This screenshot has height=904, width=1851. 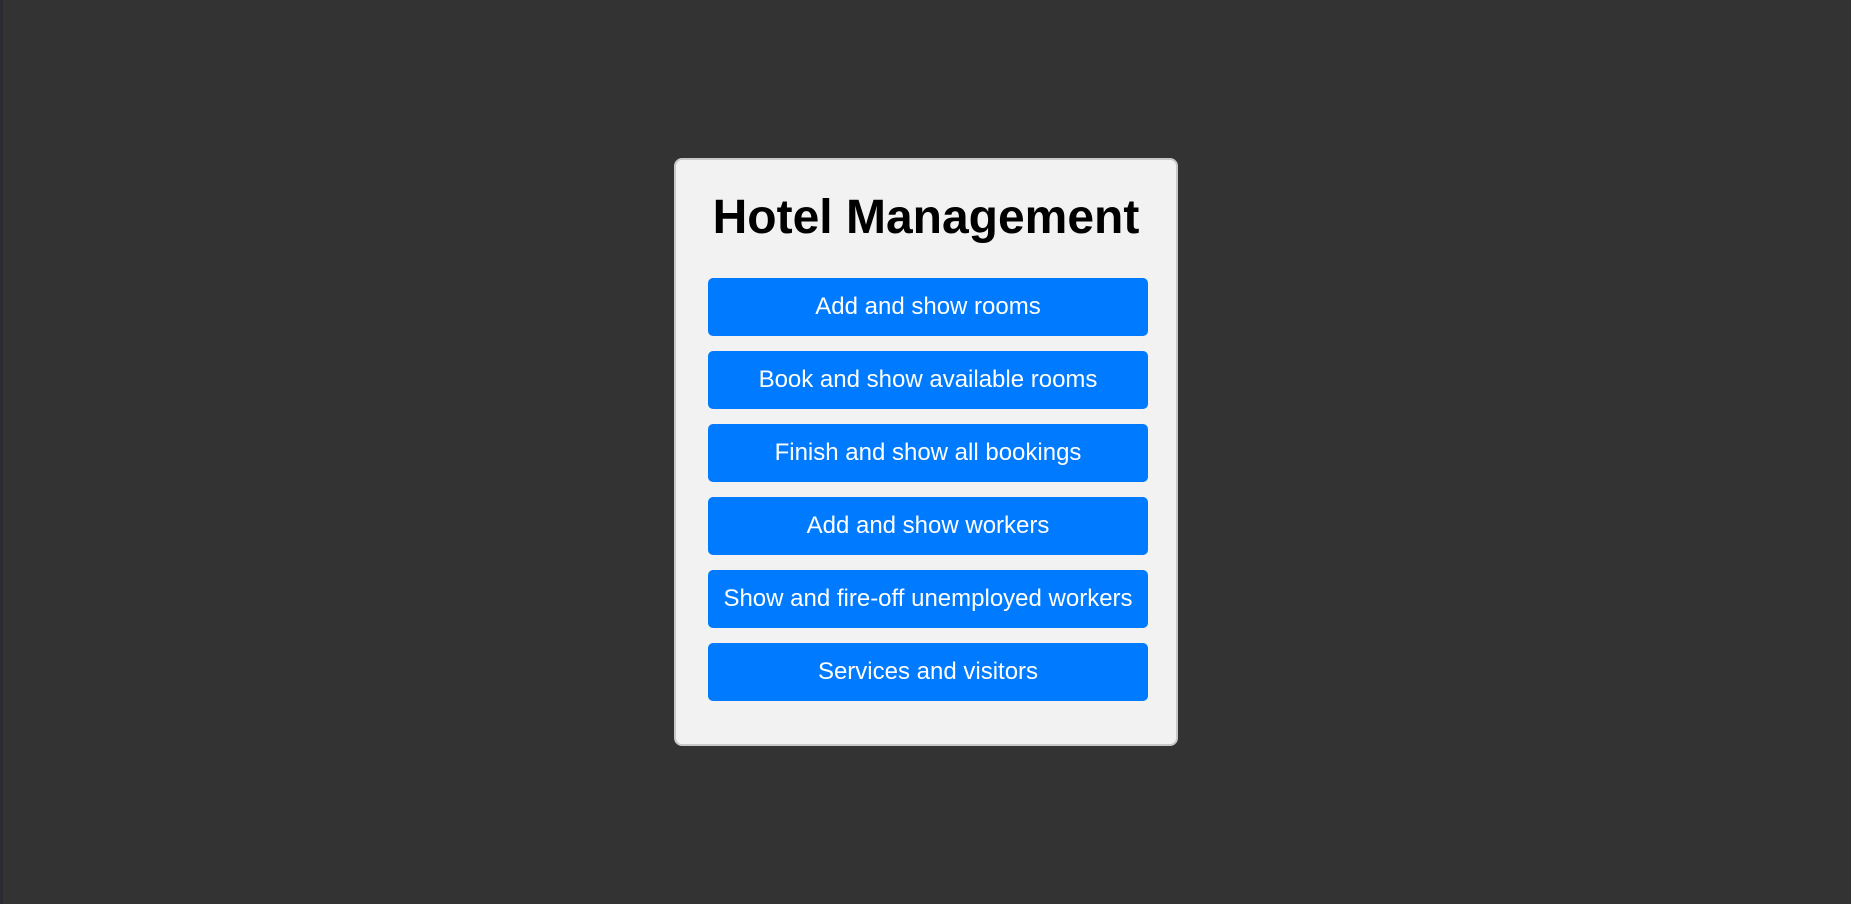 I want to click on services-visitors-button: Services and visitors, so click(x=928, y=672).